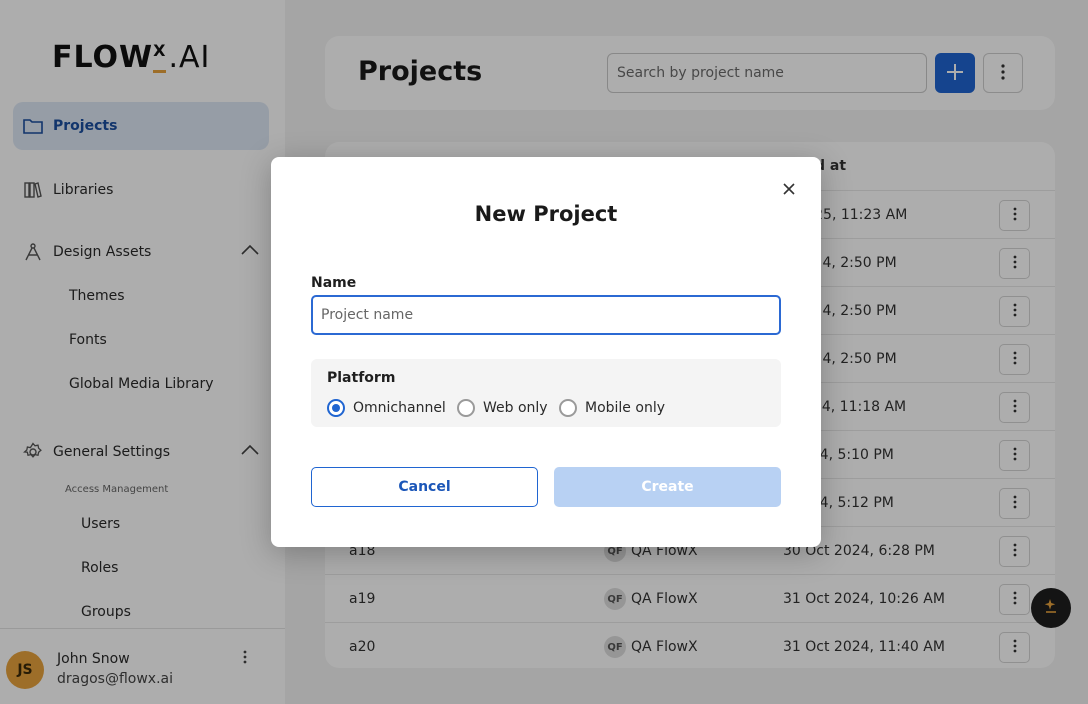 The image size is (1088, 704). I want to click on platform-label: Platform, so click(361, 378).